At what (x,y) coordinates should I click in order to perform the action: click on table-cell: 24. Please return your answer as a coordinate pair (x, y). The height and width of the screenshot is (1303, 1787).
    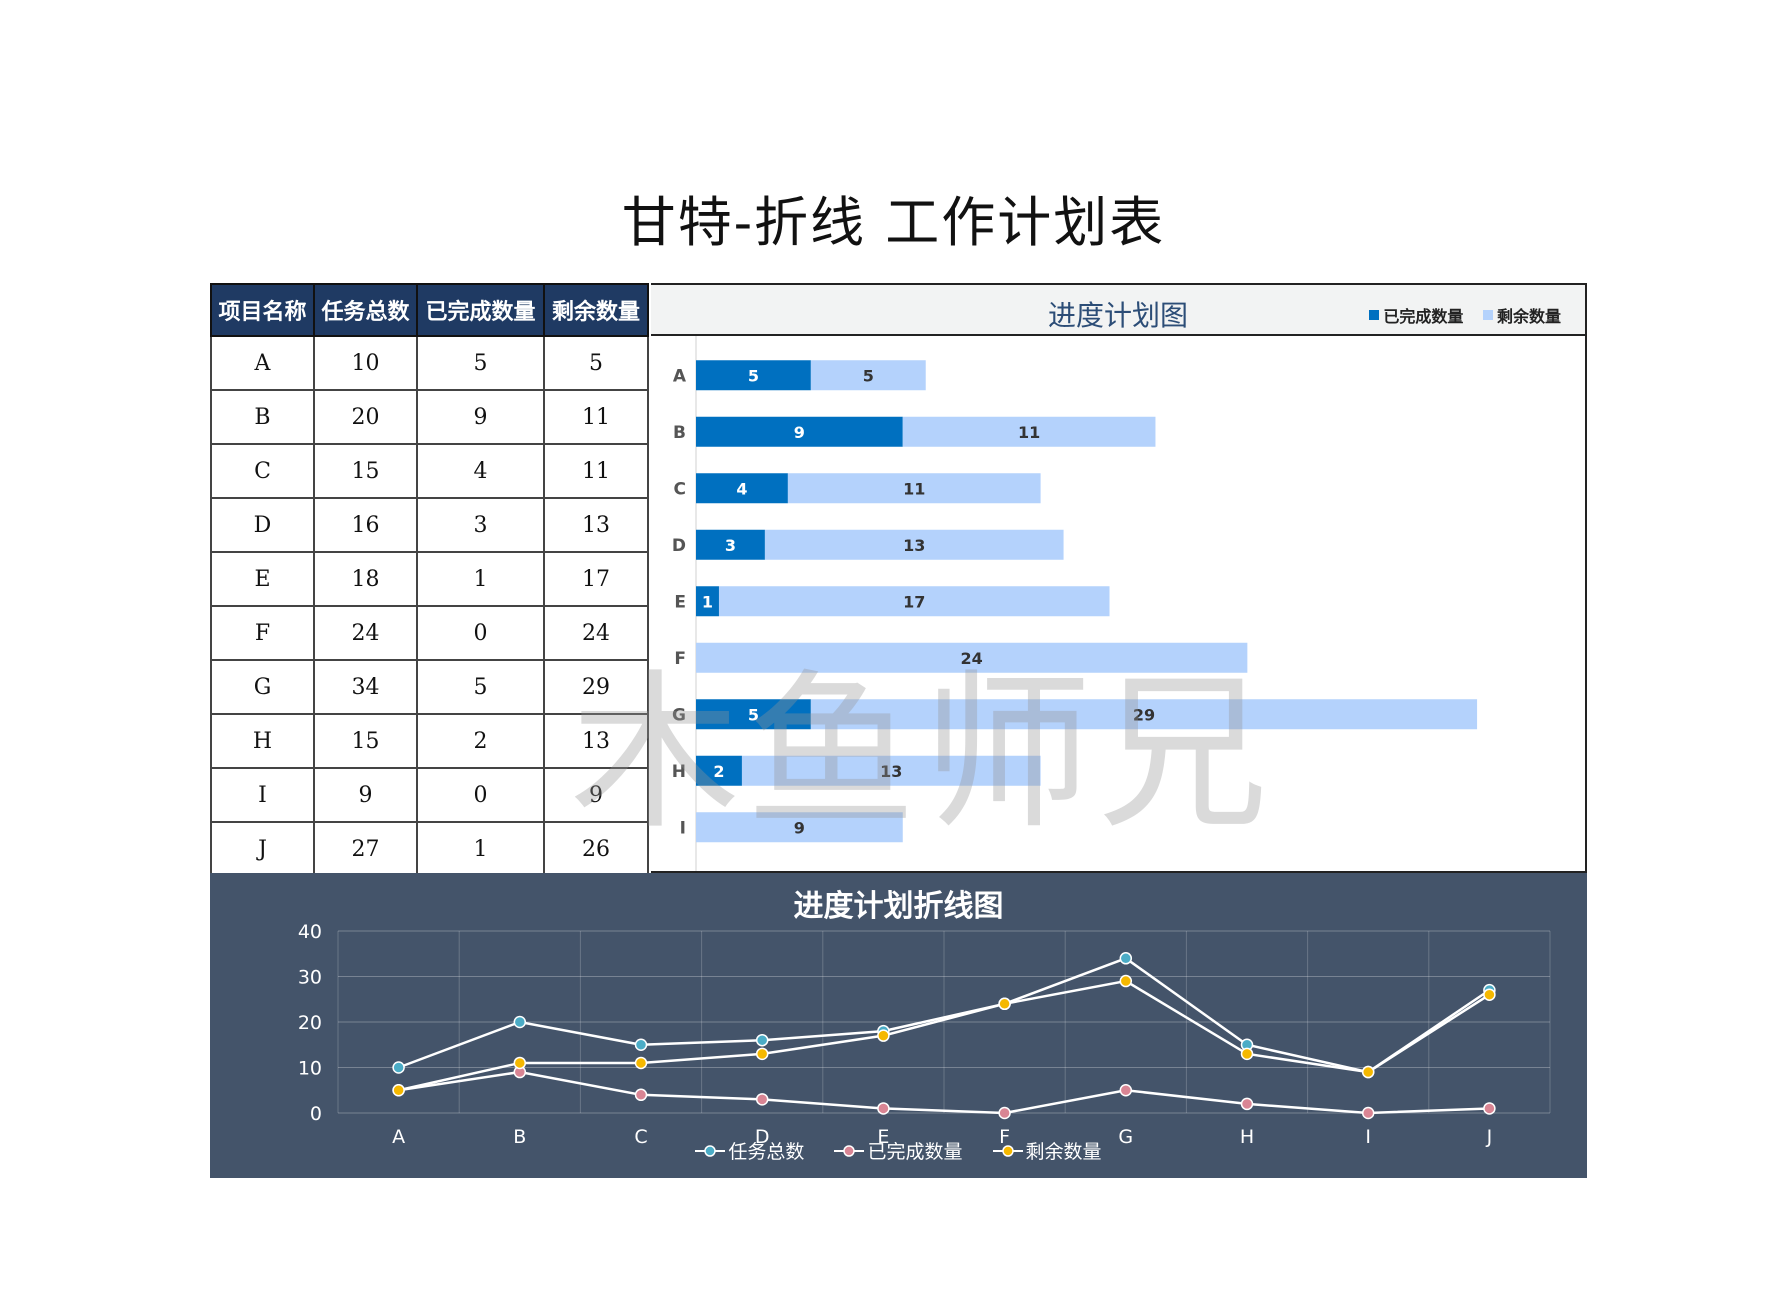
    Looking at the image, I should click on (365, 633).